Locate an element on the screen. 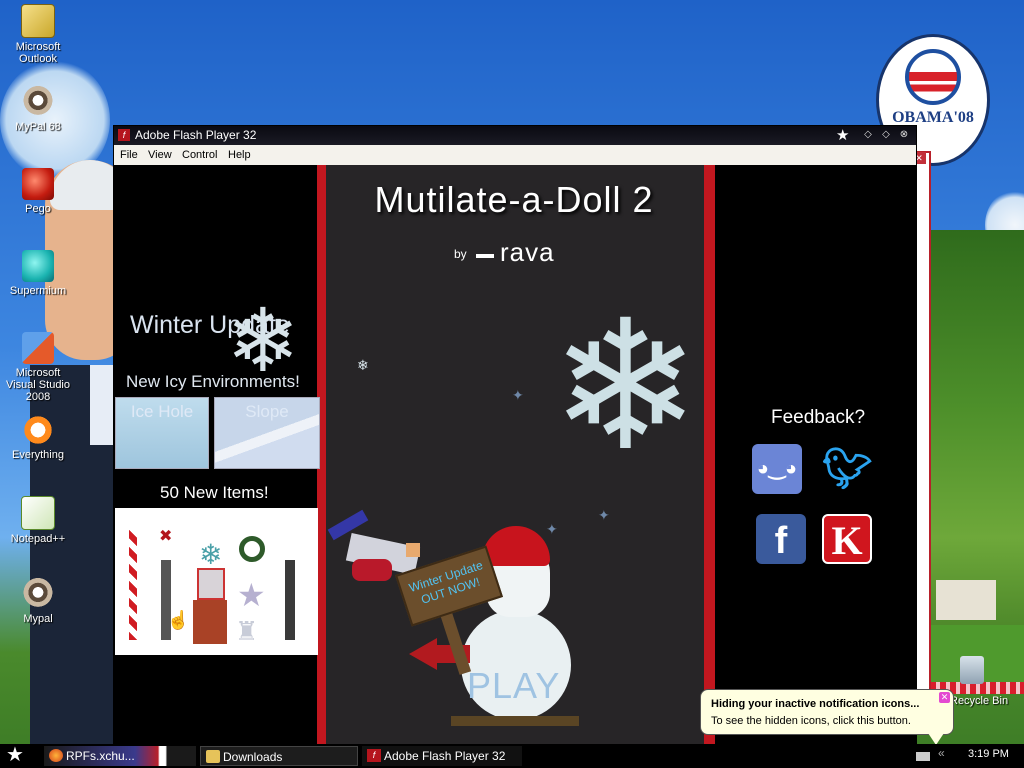 Image resolution: width=1024 pixels, height=768 pixels. firefox-icon is located at coordinates (56, 755).